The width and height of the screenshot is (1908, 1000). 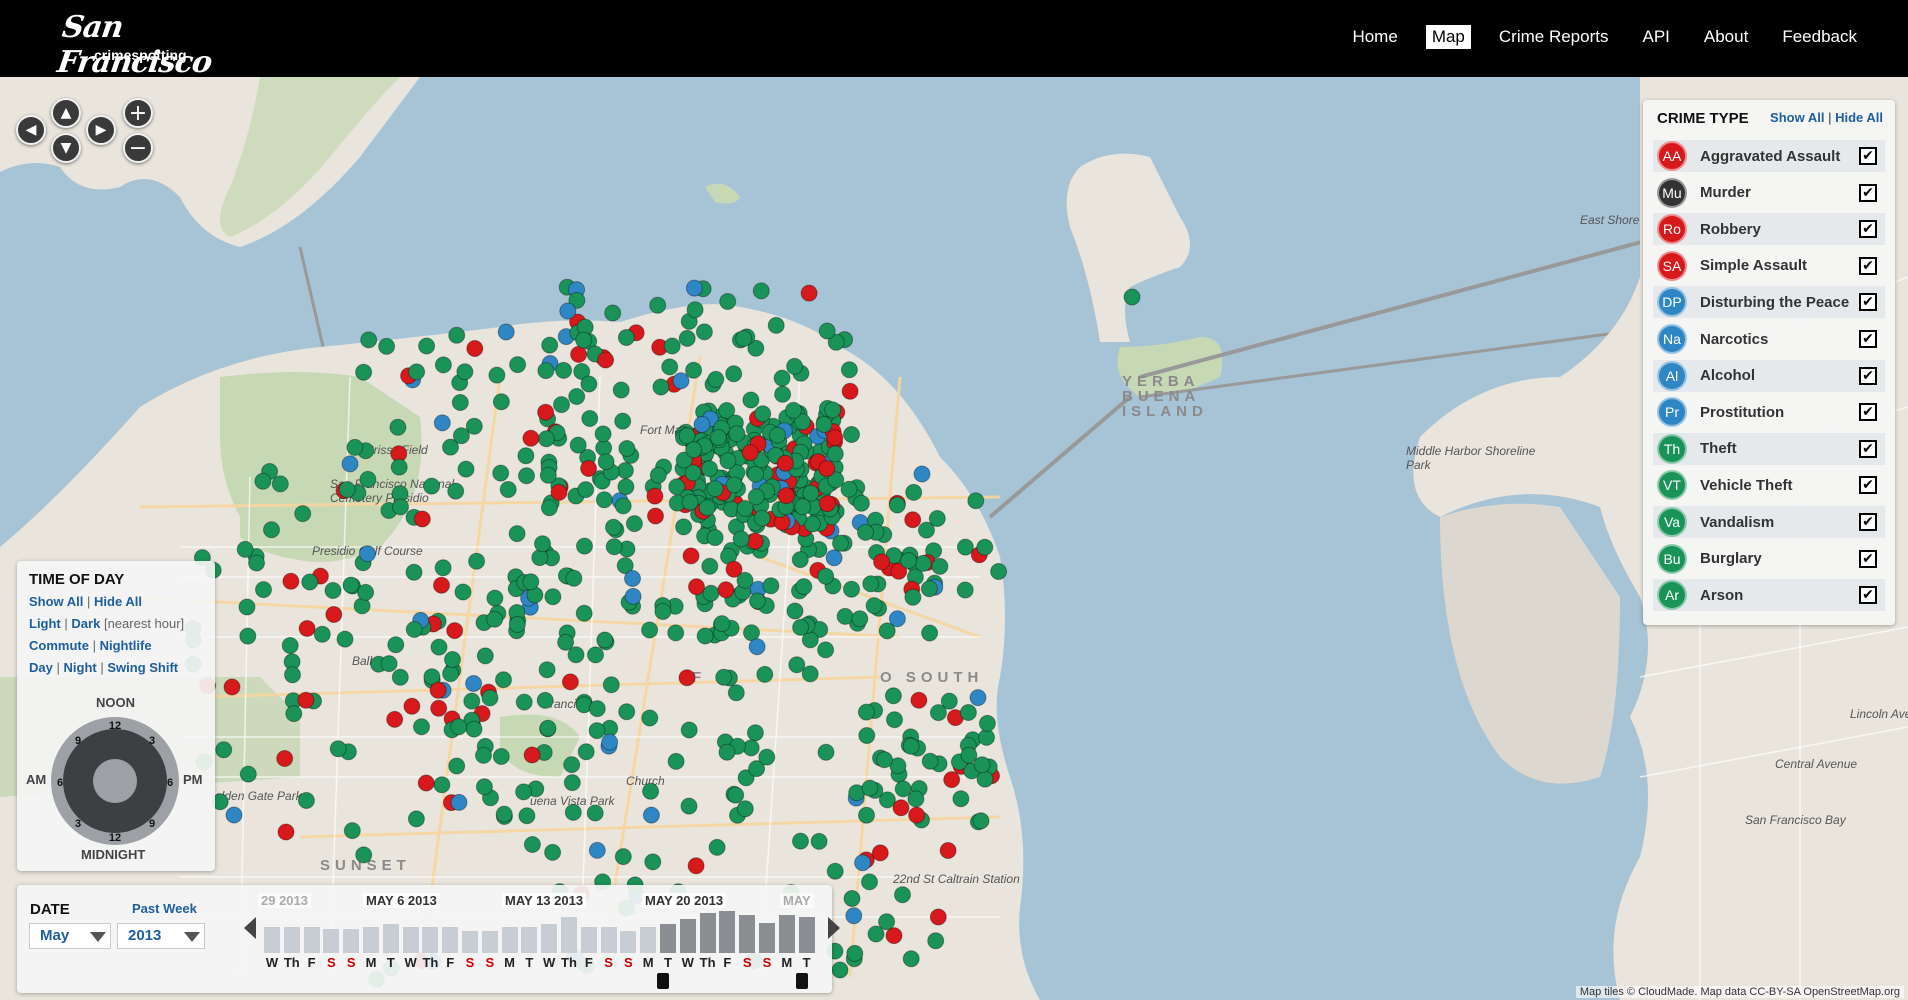 What do you see at coordinates (115, 781) in the screenshot?
I see `time-of-day-clock: 12 3 6 9 12 3 6 9` at bounding box center [115, 781].